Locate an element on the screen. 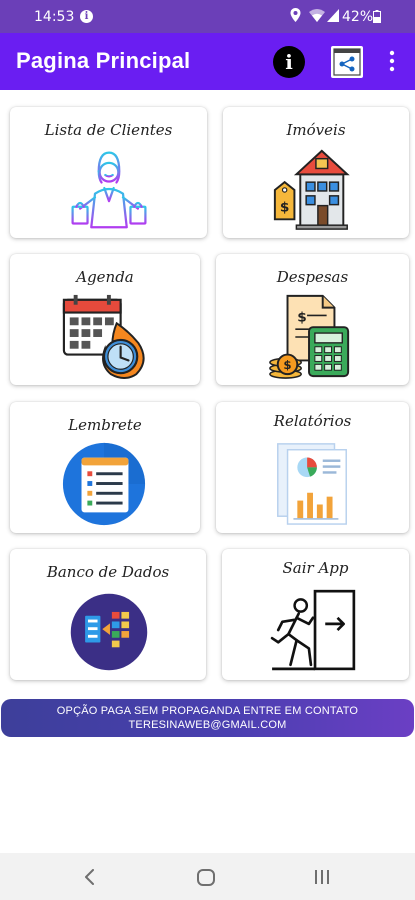 The height and width of the screenshot is (900, 415). card-label: Despesas is located at coordinates (312, 277).